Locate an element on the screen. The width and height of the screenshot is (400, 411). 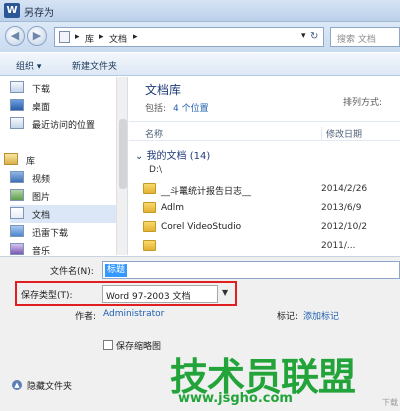
file-date: 2012/10/2 is located at coordinates (344, 227).